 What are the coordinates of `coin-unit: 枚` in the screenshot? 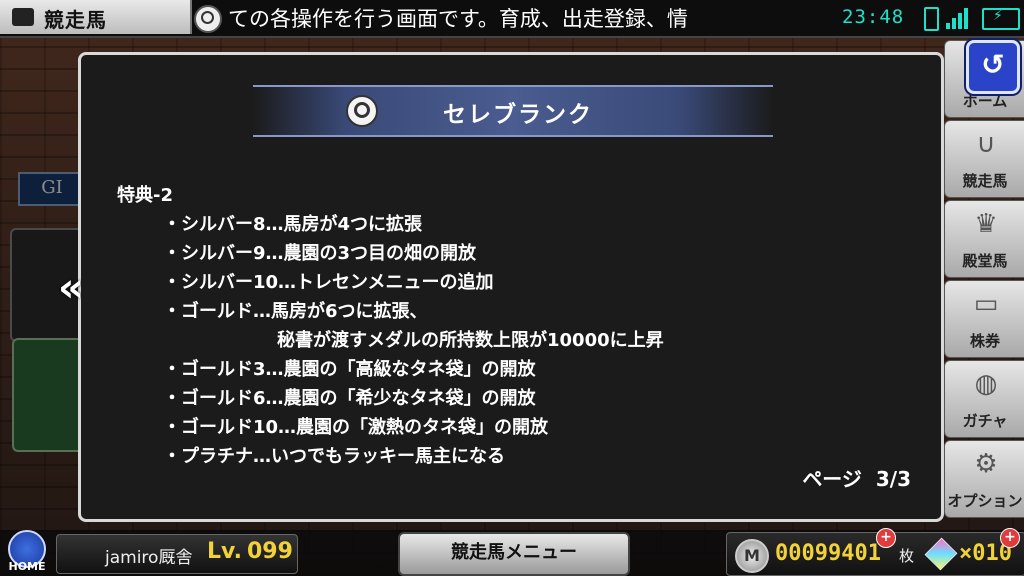 It's located at (907, 556).